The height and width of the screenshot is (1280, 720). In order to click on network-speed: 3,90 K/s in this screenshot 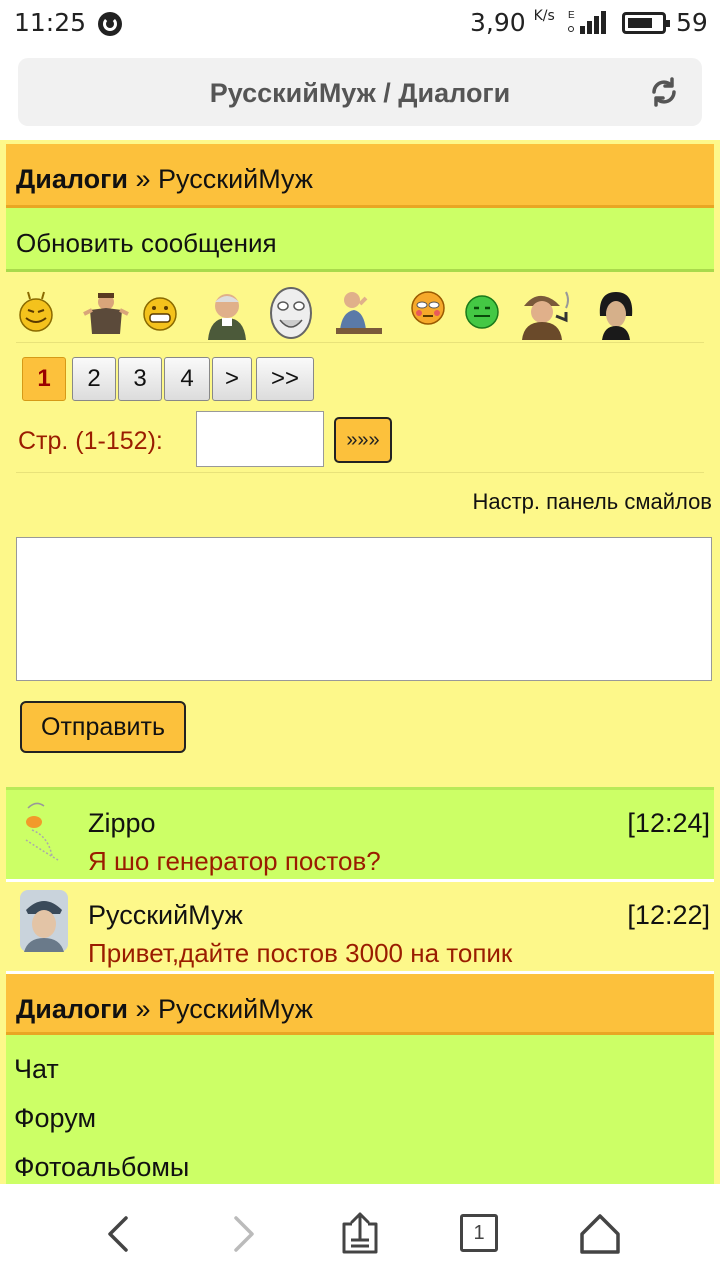, I will do `click(512, 22)`.